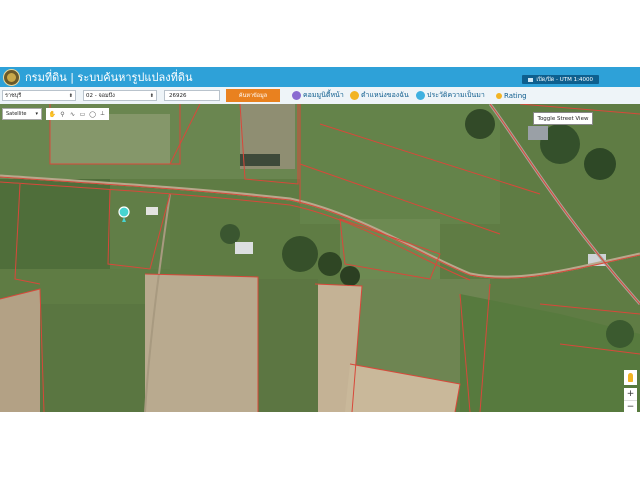 This screenshot has height=480, width=640. Describe the element at coordinates (420, 95) in the screenshot. I see `history-icon` at that location.